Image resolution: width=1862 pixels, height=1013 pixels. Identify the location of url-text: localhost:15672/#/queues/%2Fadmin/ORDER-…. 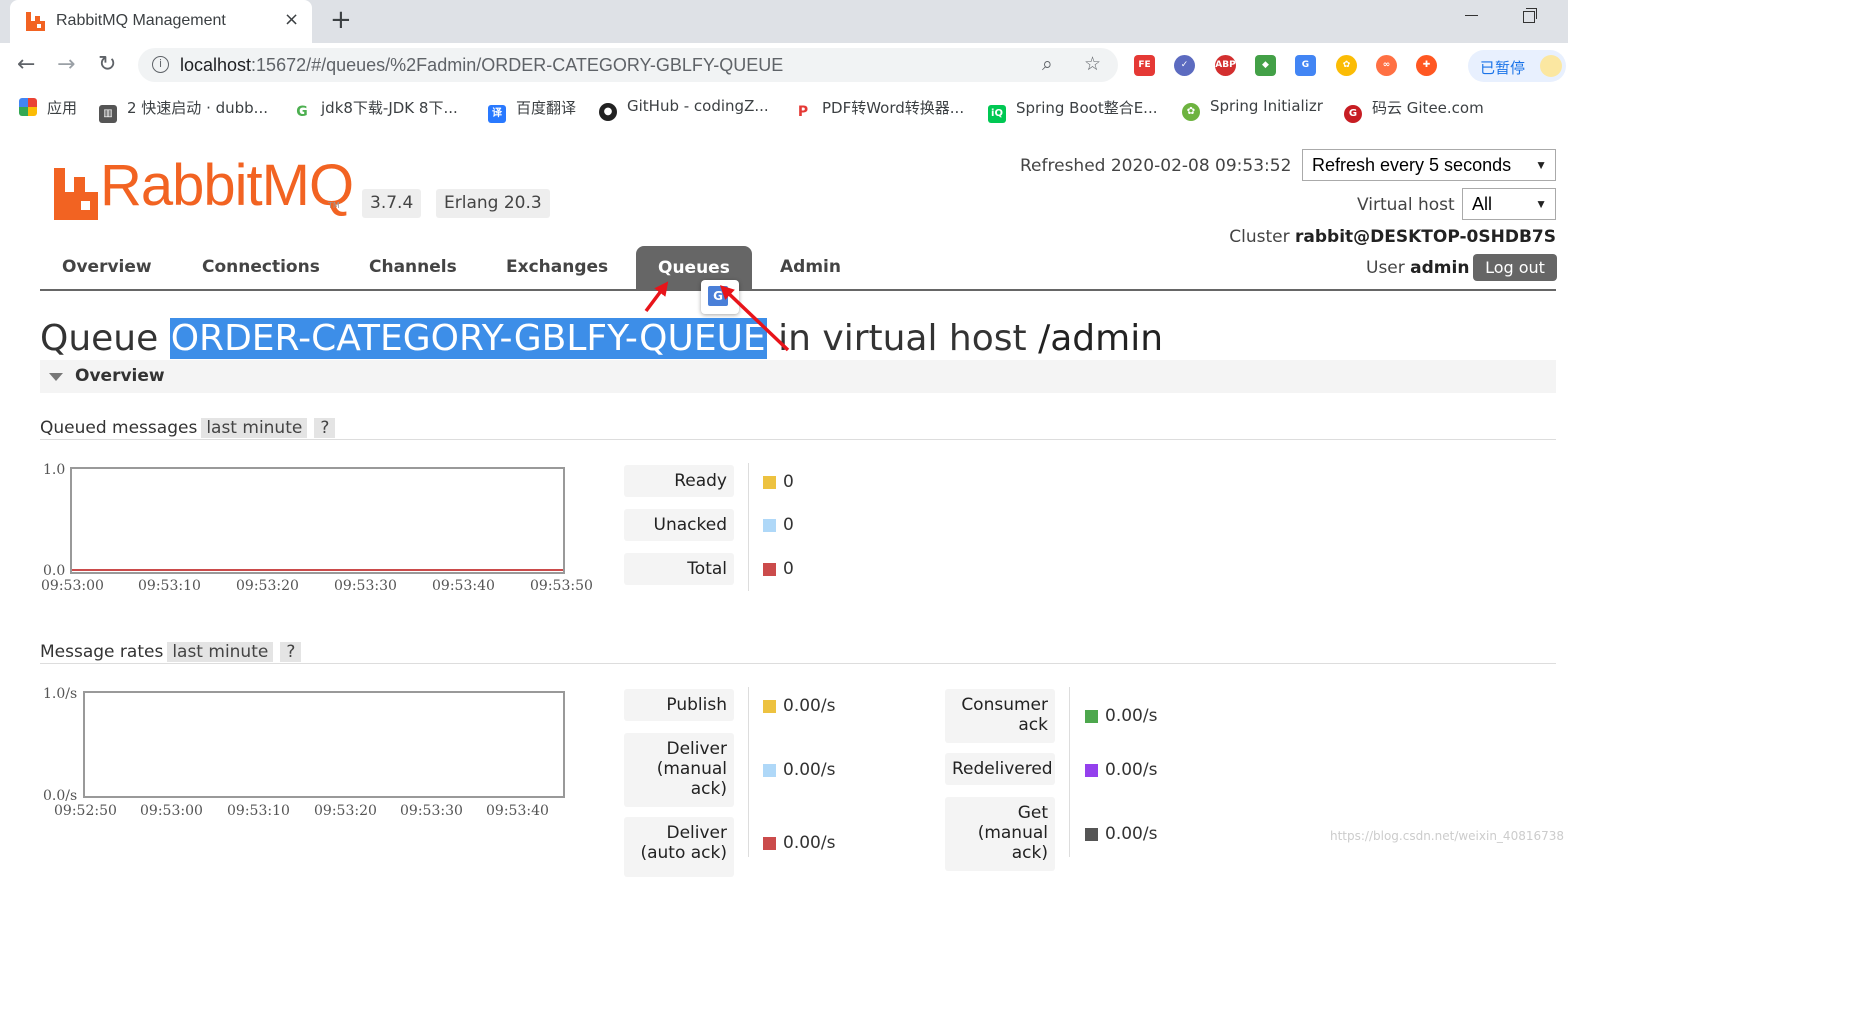
(481, 65).